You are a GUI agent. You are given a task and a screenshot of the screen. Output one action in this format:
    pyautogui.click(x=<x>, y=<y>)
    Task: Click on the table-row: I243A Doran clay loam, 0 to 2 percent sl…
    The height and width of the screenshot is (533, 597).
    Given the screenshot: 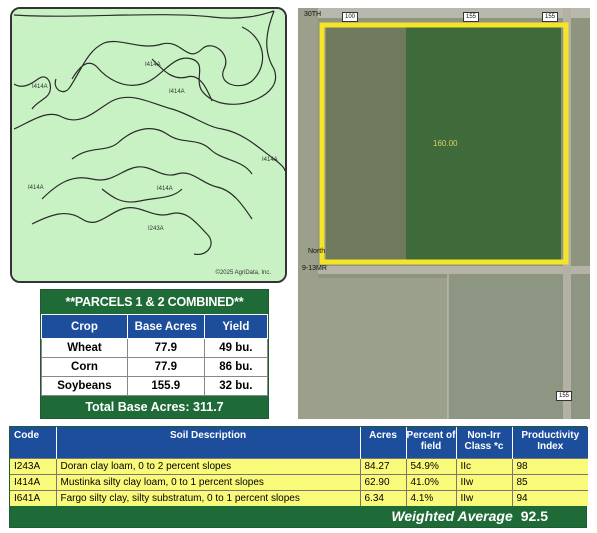 What is the action you would take?
    pyautogui.click(x=299, y=465)
    